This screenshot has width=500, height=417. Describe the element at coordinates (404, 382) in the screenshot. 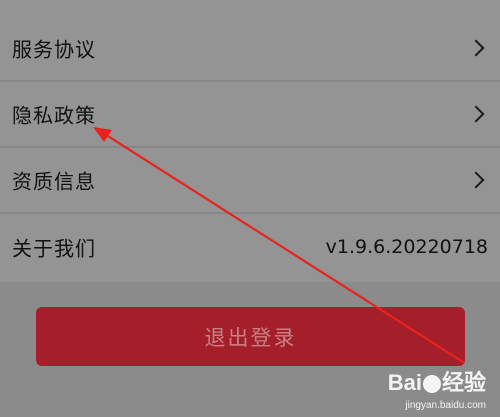

I see `watermark-brand-left: Bai` at that location.